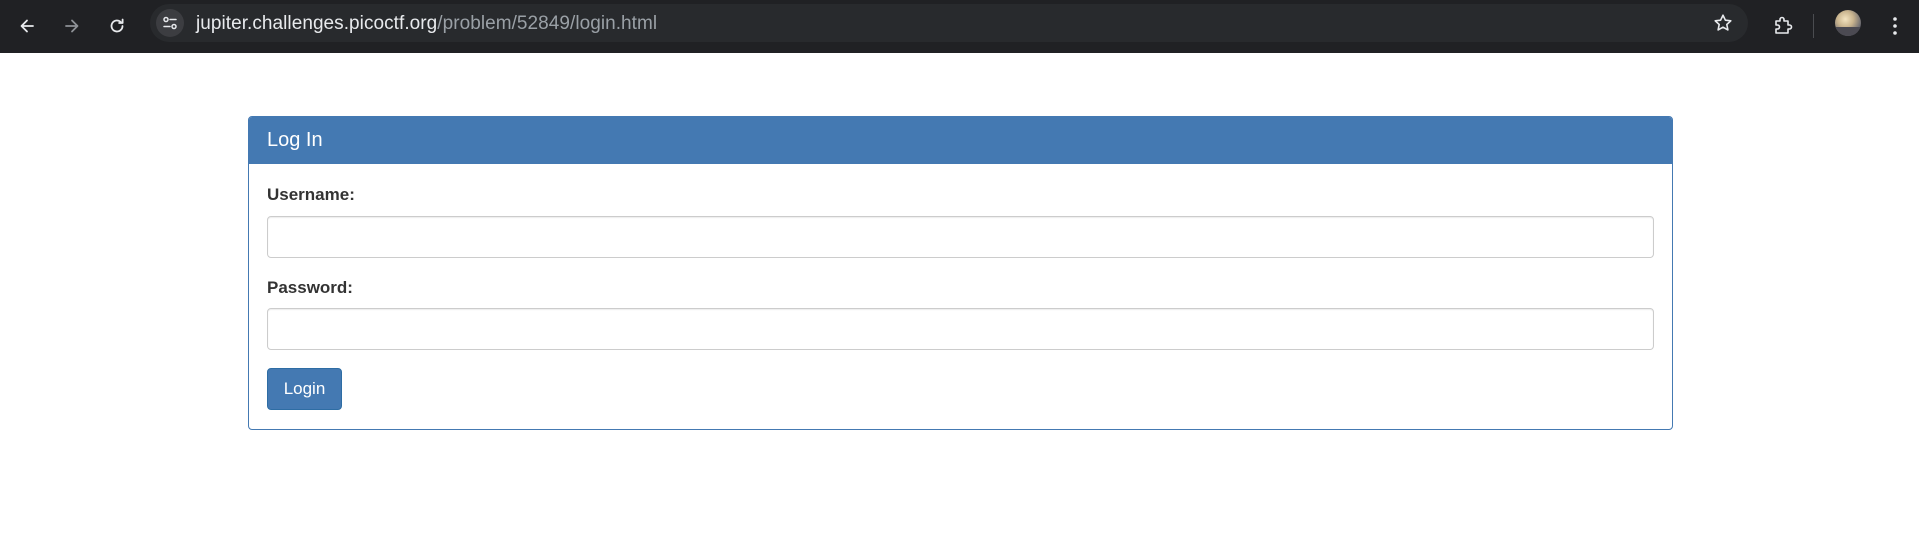 The height and width of the screenshot is (554, 1919). I want to click on password-input, so click(960, 329).